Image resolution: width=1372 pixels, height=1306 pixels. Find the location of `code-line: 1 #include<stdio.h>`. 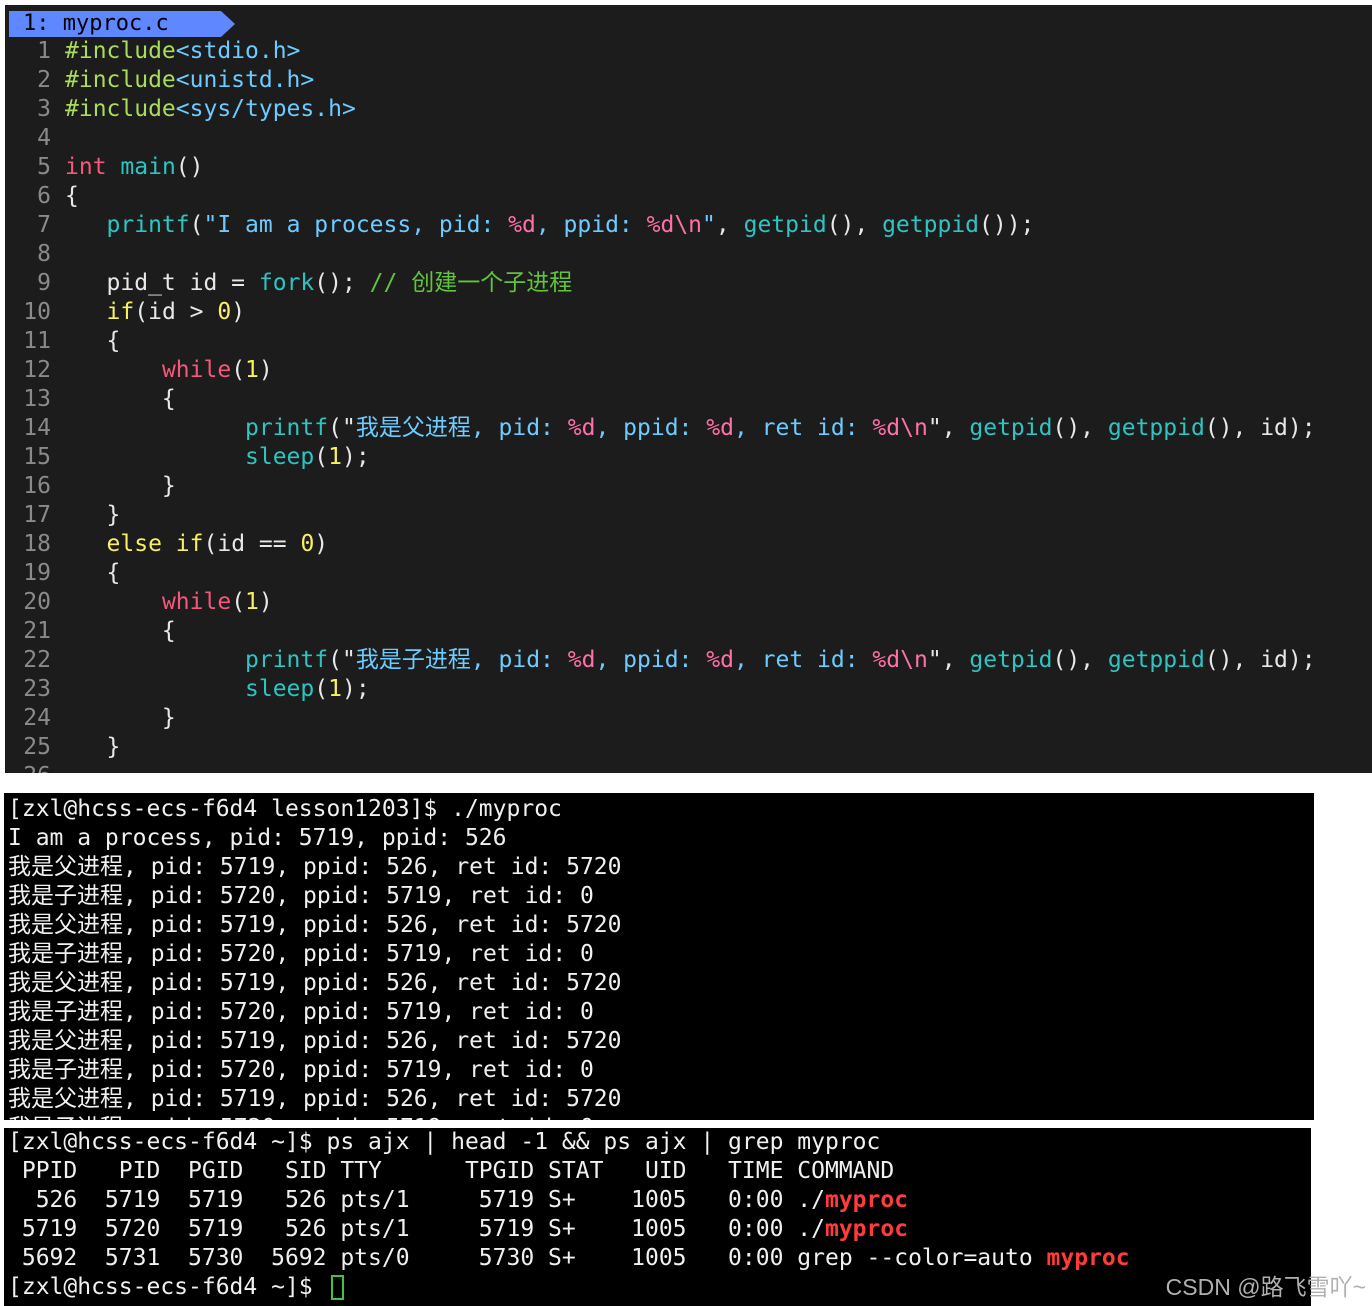

code-line: 1 #include<stdio.h> is located at coordinates (152, 51).